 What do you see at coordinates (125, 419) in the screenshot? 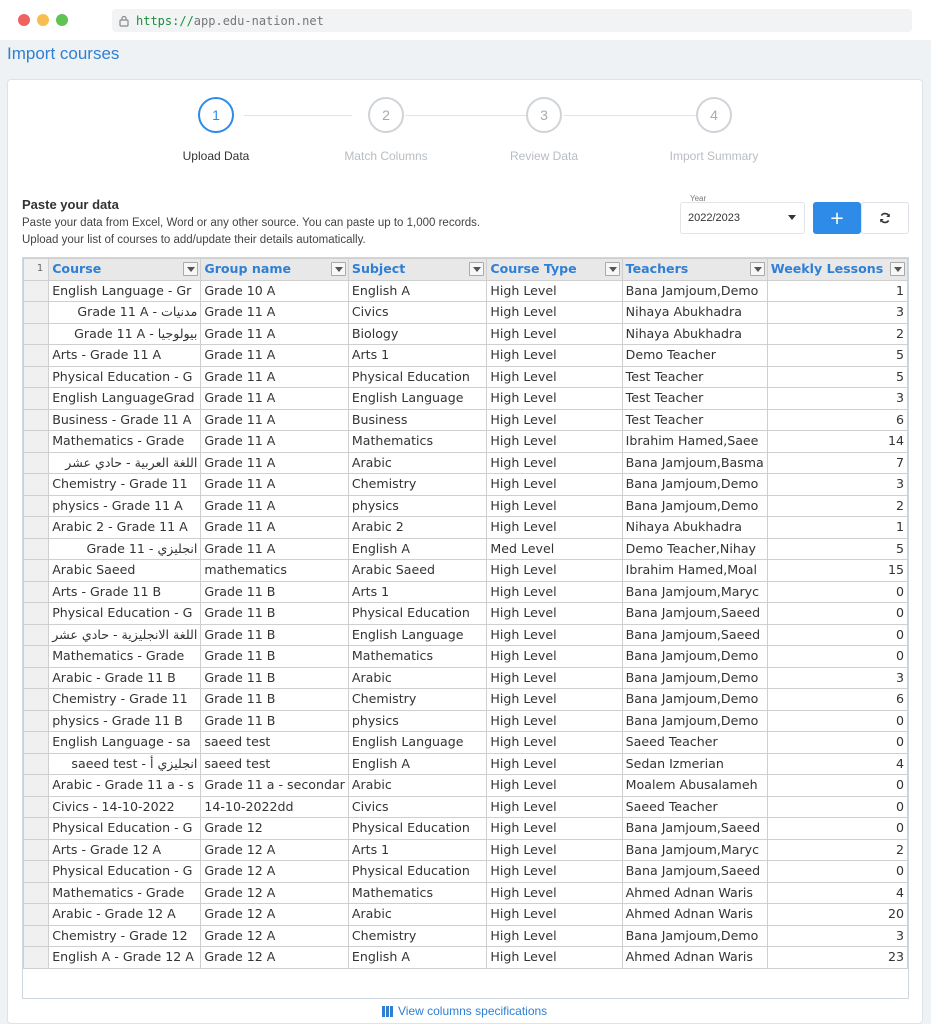
I see `cell-course: Business - Grade 11 A` at bounding box center [125, 419].